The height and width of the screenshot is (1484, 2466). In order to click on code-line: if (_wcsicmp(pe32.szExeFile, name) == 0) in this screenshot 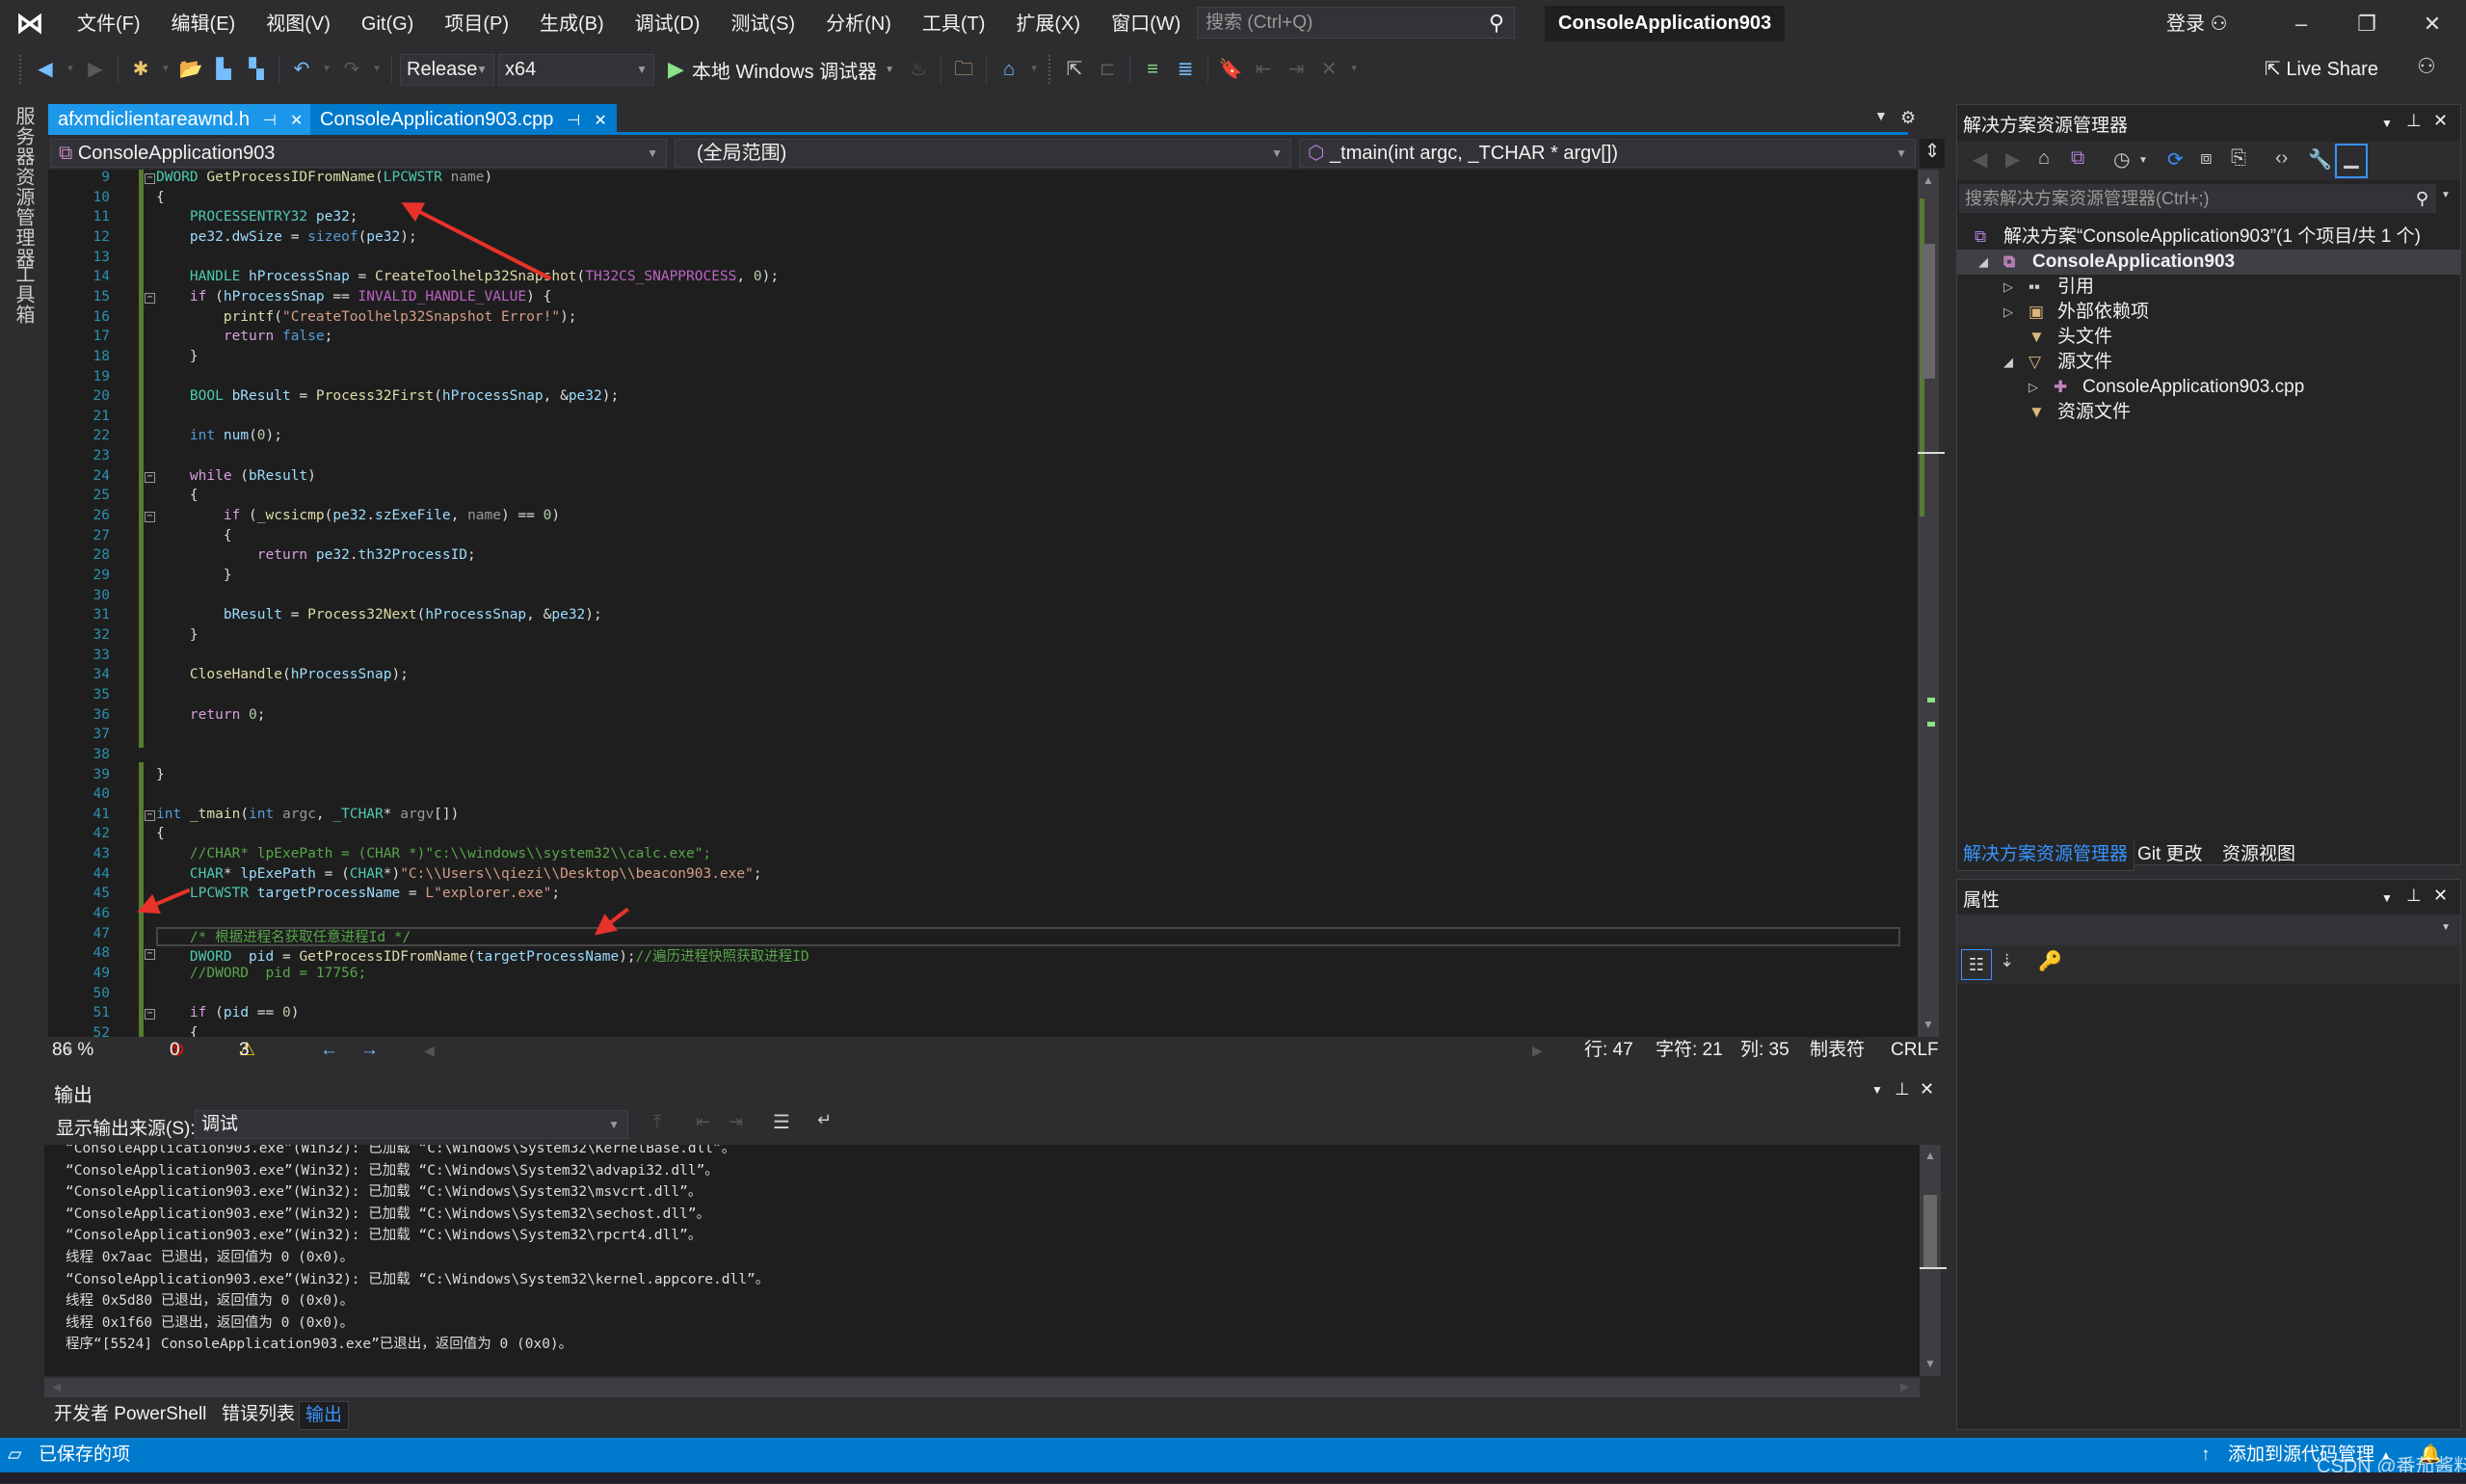, I will do `click(358, 515)`.